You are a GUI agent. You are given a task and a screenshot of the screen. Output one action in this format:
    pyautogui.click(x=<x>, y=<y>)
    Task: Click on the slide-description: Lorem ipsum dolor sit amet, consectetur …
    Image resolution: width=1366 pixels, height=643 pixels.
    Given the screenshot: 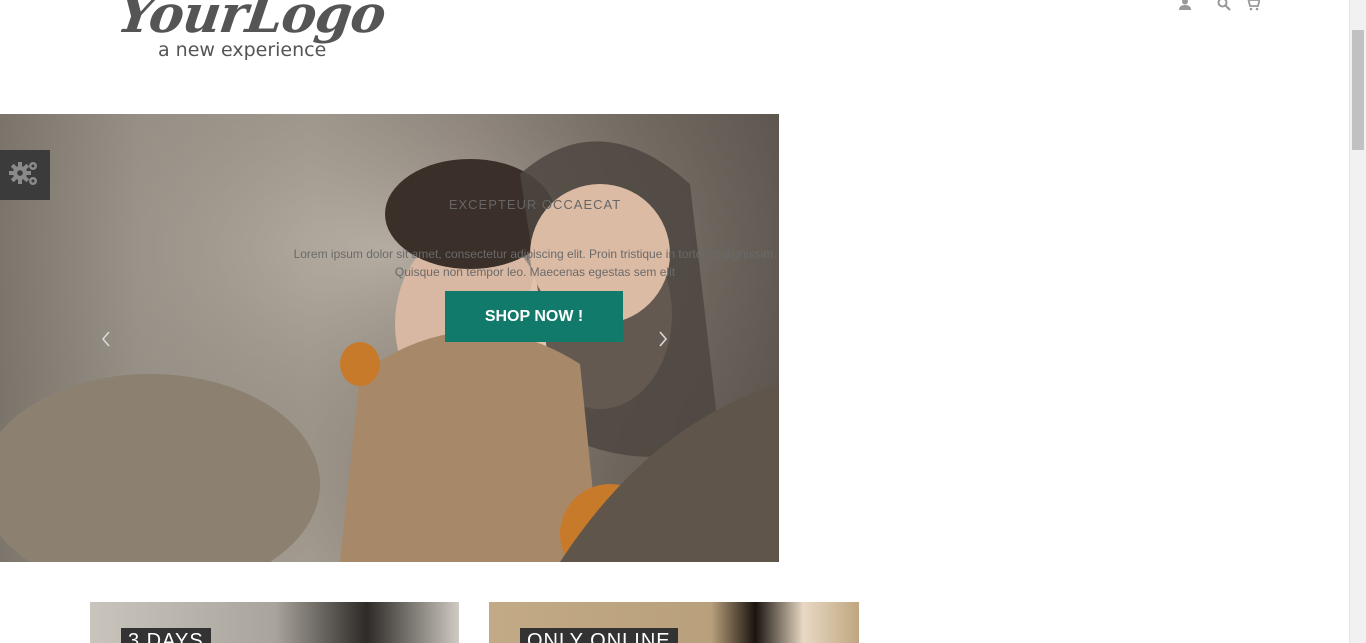 What is the action you would take?
    pyautogui.click(x=535, y=263)
    